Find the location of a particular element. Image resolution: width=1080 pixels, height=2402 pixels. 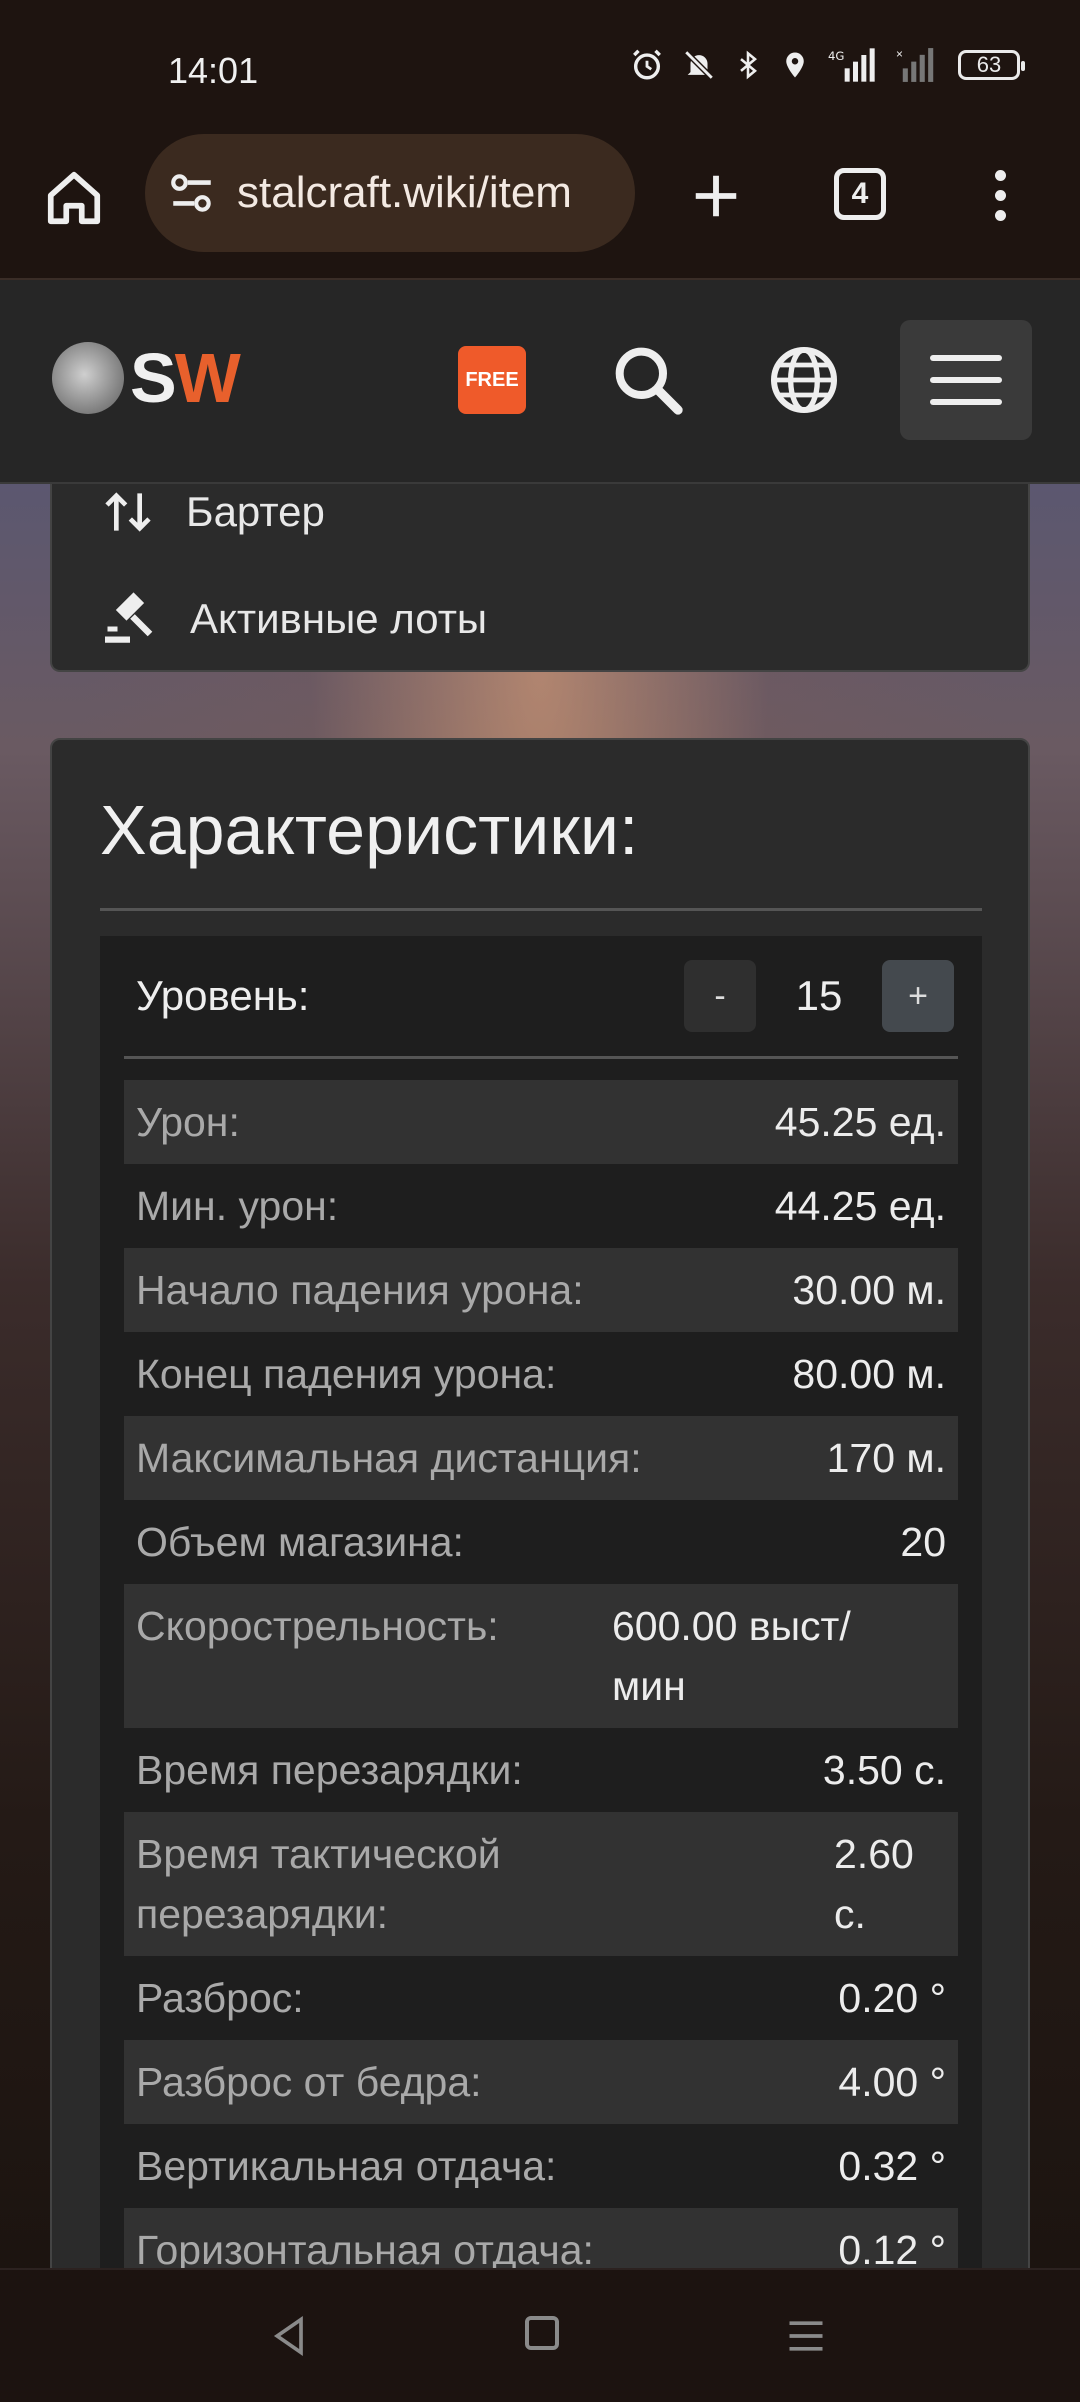

tab-switcher-button: 4 is located at coordinates (860, 194).